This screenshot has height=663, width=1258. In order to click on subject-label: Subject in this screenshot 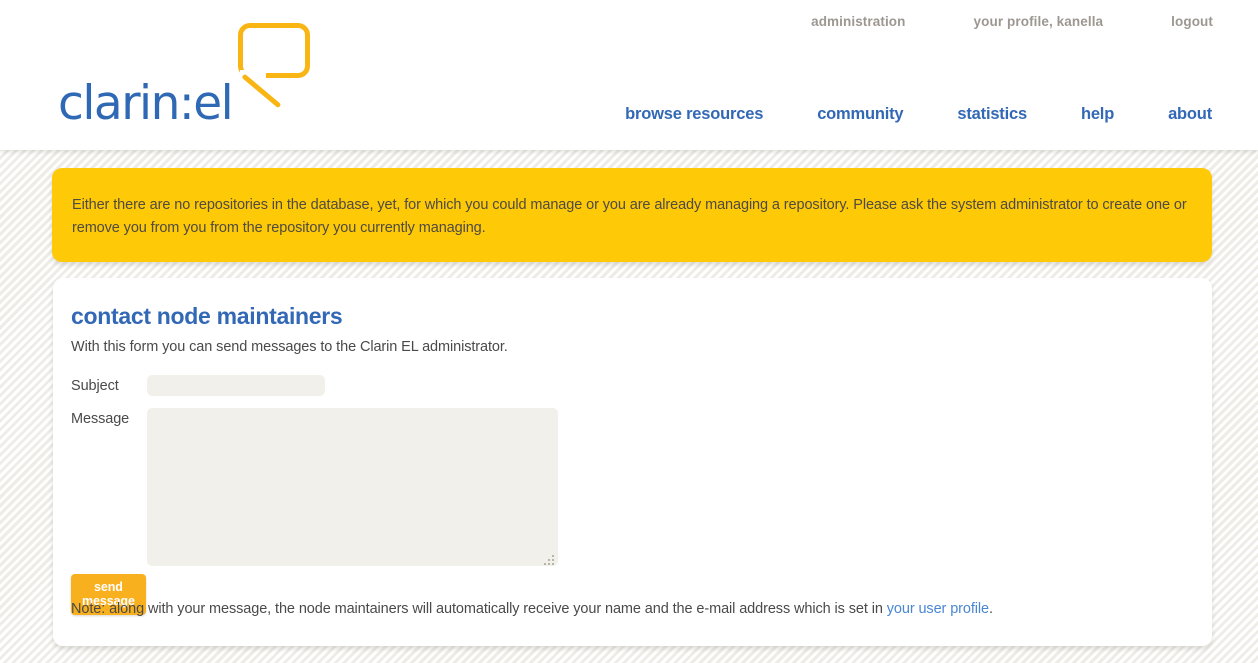, I will do `click(95, 386)`.